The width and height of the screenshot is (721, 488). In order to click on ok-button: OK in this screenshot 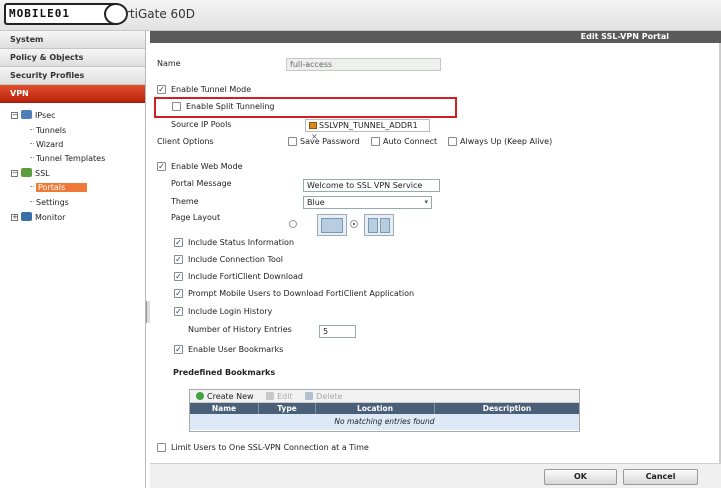, I will do `click(580, 477)`.